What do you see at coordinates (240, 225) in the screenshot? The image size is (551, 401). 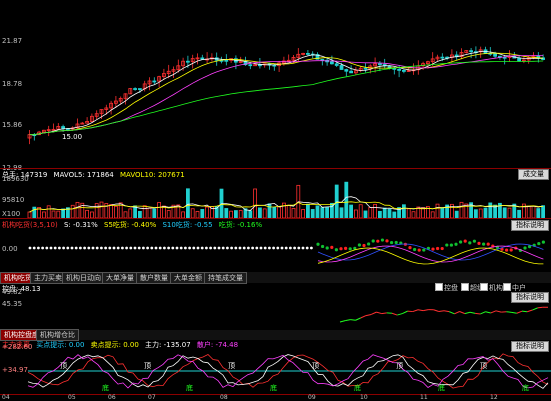 I see `indicator1-value: 吃货: -0.16%` at bounding box center [240, 225].